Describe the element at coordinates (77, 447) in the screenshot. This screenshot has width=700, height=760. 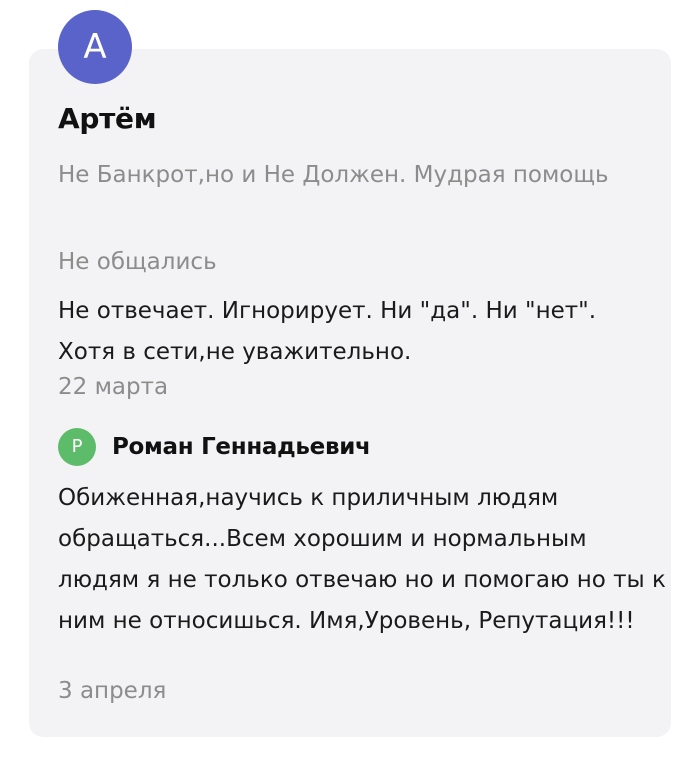
I see `reply-avatar: Р` at that location.